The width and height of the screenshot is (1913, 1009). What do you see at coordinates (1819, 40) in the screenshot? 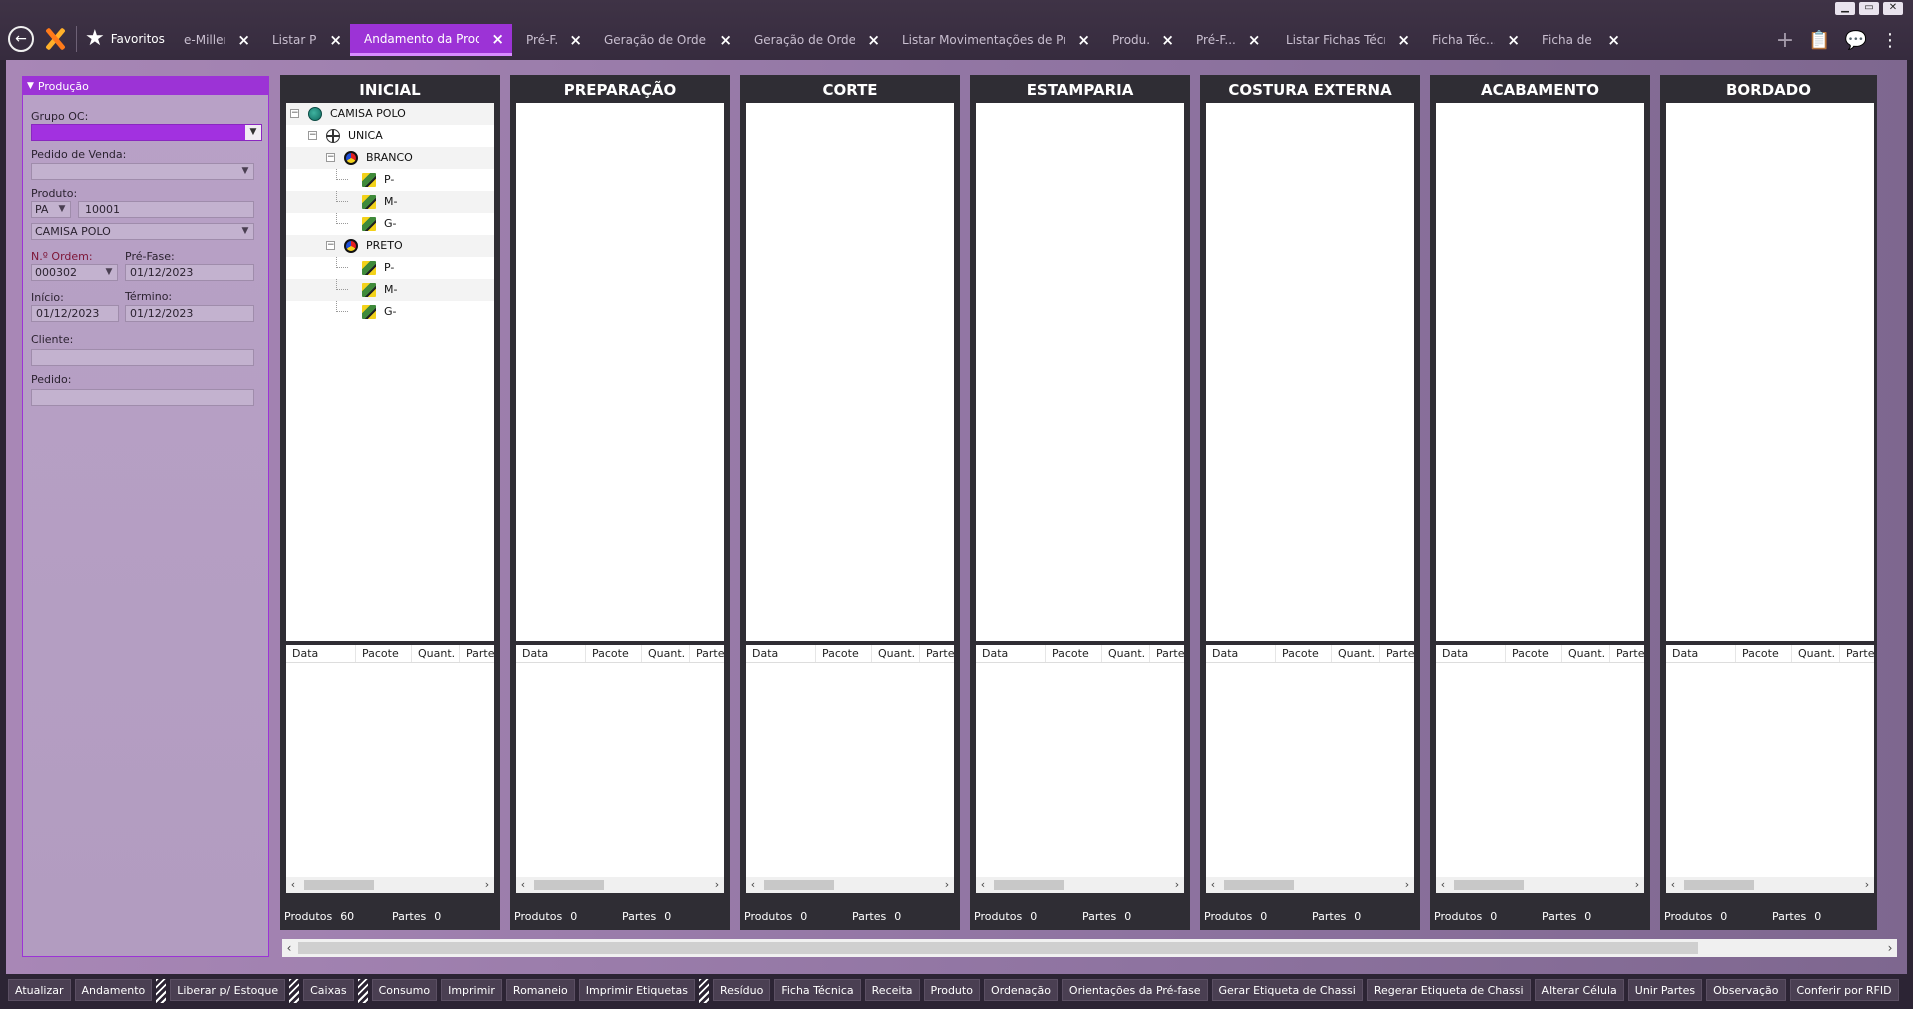
I see `clipboard-icon: 📋` at bounding box center [1819, 40].